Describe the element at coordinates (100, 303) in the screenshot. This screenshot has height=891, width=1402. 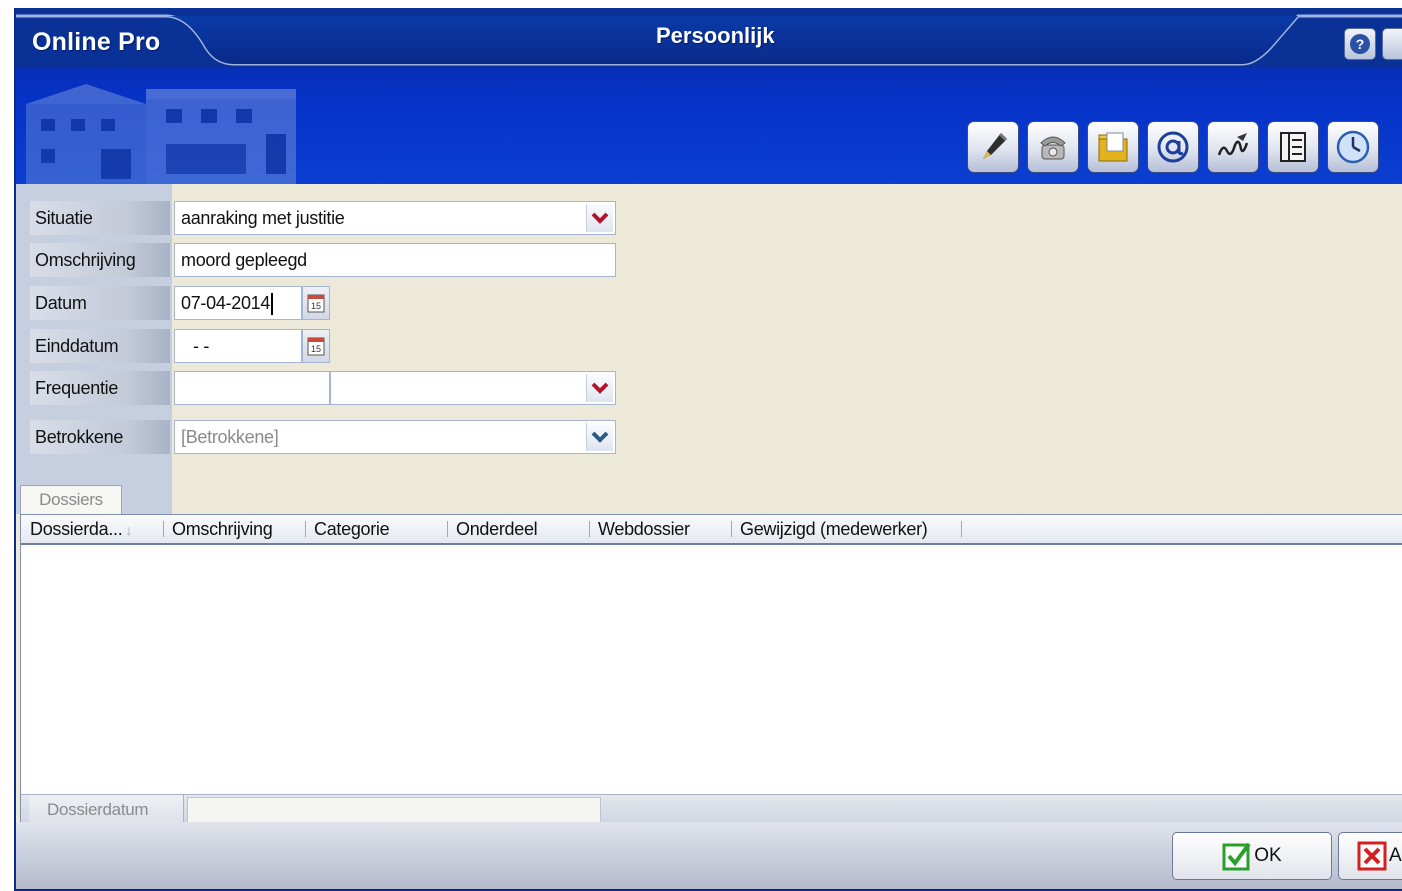
I see `datum-label: Datum` at that location.